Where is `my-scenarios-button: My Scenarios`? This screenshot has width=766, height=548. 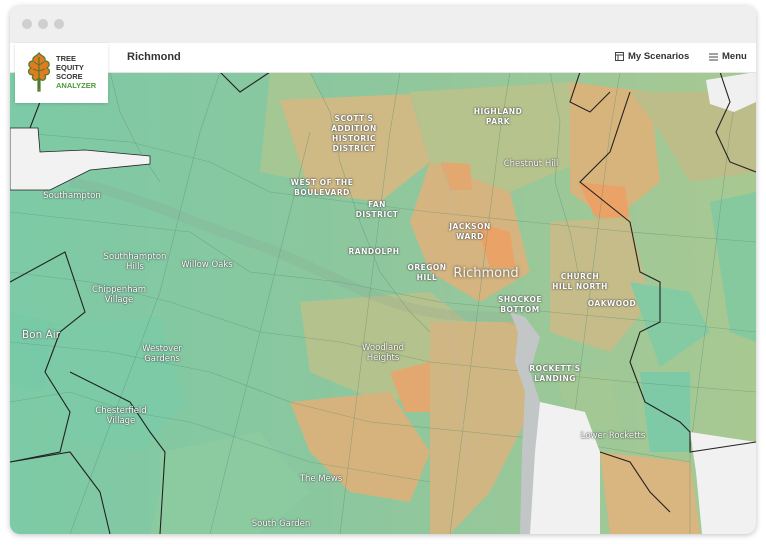 my-scenarios-button: My Scenarios is located at coordinates (652, 56).